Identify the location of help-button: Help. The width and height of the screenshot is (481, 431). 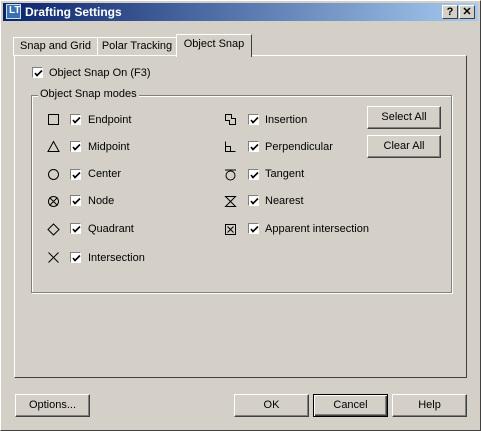
(429, 405).